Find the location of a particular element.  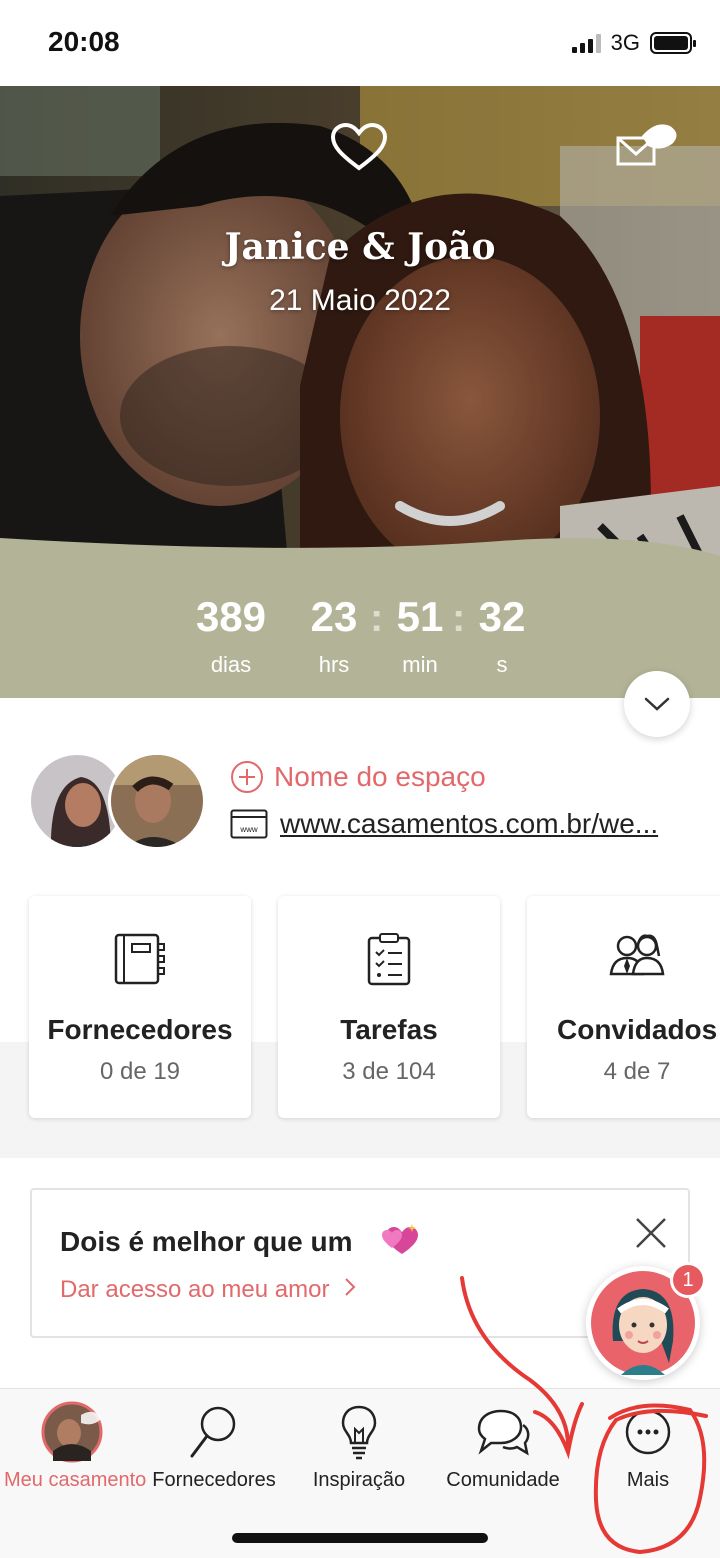

avatar-groom is located at coordinates (157, 801).